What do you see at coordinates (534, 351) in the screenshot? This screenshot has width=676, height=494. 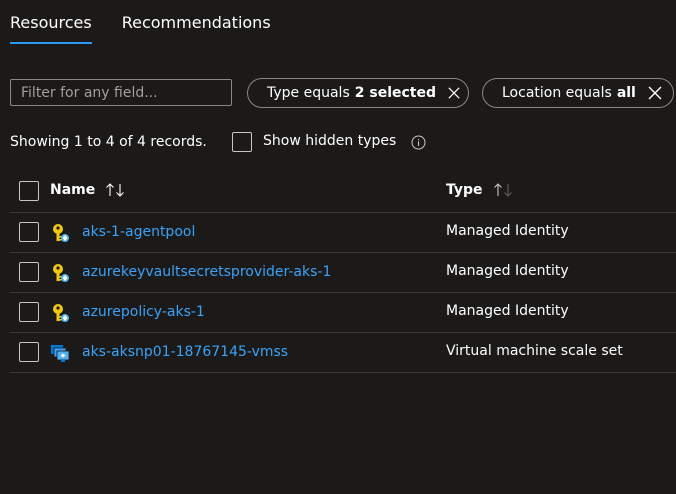 I see `resource-type: Virtual machine scale set` at bounding box center [534, 351].